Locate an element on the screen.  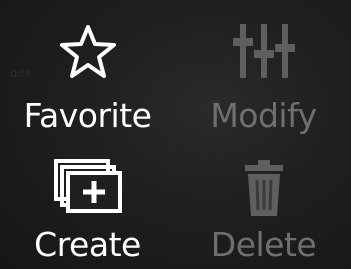
modify-label: Modify is located at coordinates (263, 115).